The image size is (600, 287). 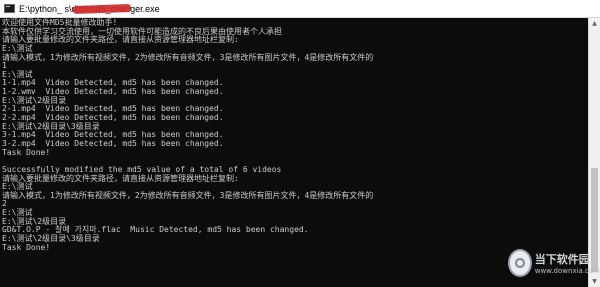 What do you see at coordinates (4, 204) in the screenshot?
I see `console-line: 2` at bounding box center [4, 204].